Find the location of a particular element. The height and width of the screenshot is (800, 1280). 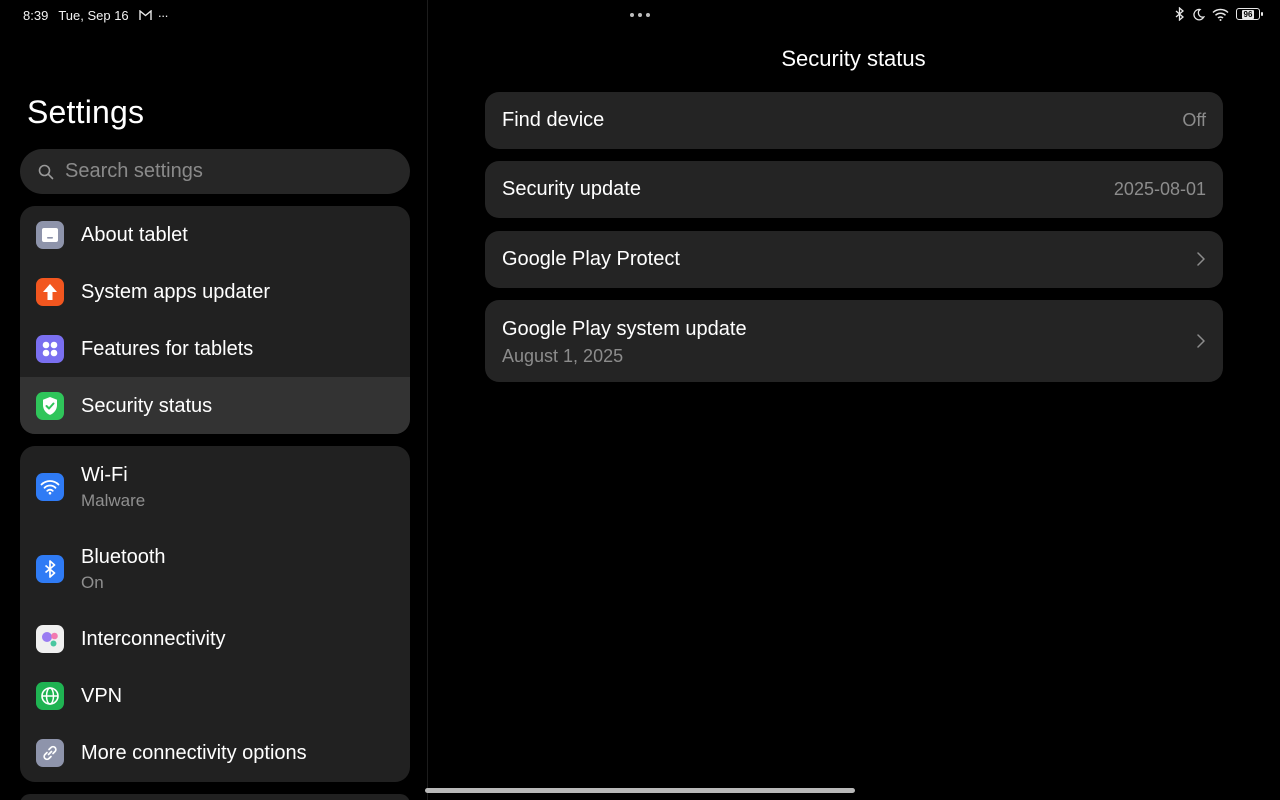

battery-level: 96 is located at coordinates (1248, 14).